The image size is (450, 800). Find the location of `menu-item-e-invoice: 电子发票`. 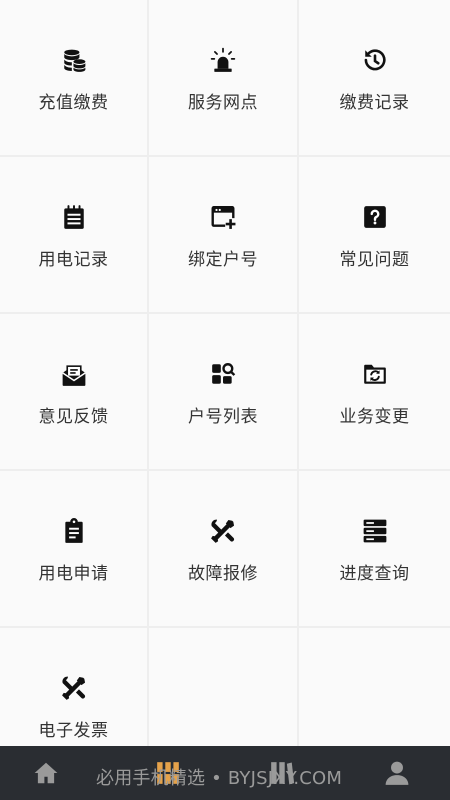

menu-item-e-invoice: 电子发票 is located at coordinates (74, 687).